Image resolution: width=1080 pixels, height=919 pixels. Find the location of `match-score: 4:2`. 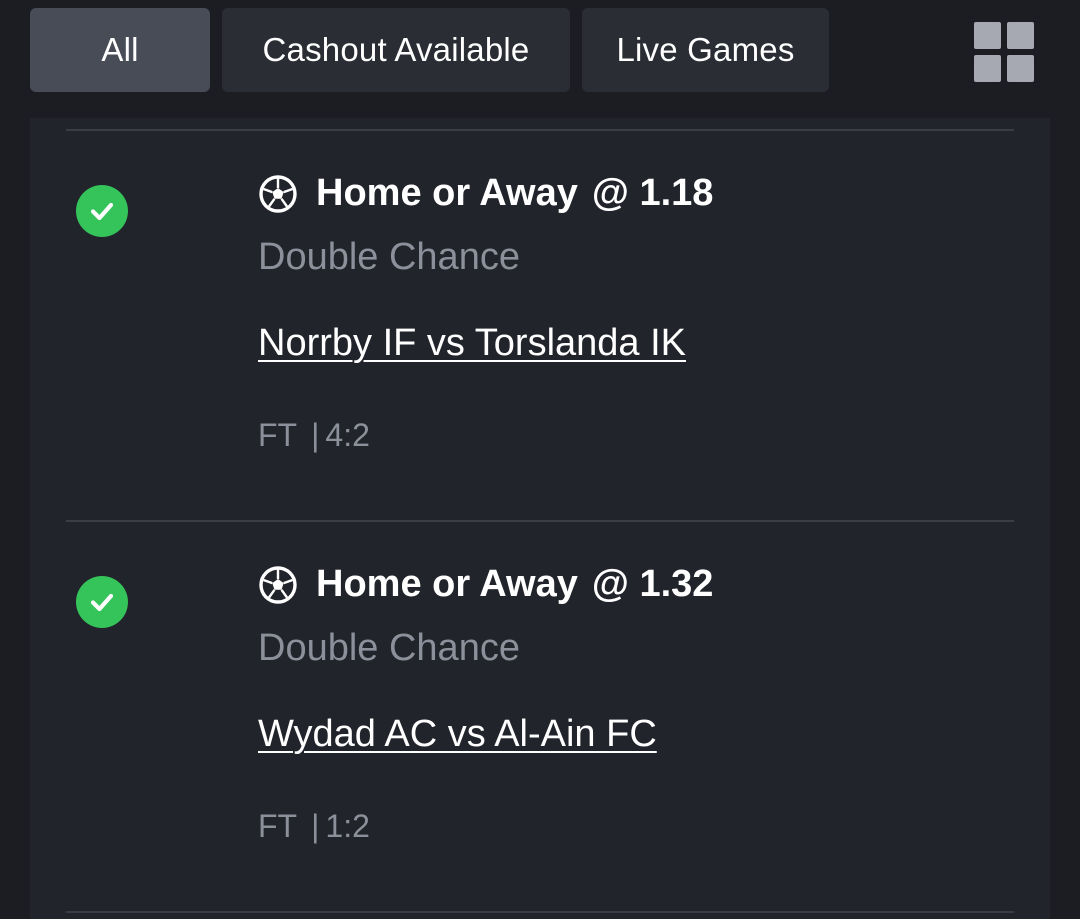

match-score: 4:2 is located at coordinates (347, 435).